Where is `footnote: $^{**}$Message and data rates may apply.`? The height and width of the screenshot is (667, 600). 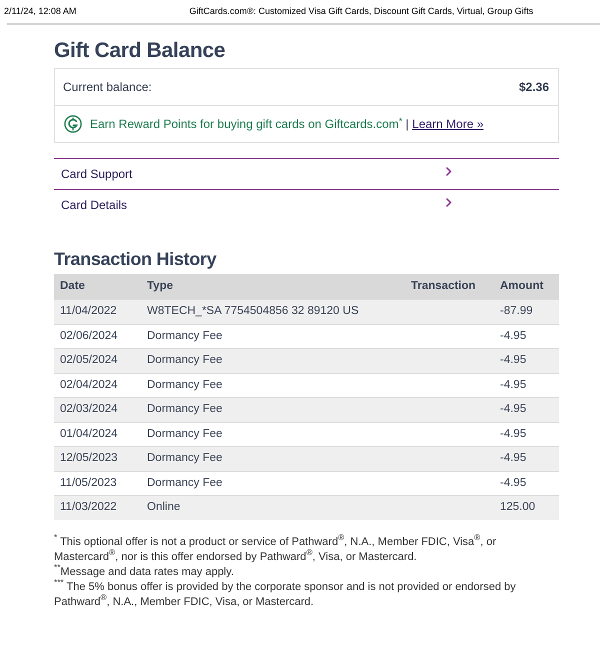 footnote: $^{**}$Message and data rates may apply. is located at coordinates (144, 571).